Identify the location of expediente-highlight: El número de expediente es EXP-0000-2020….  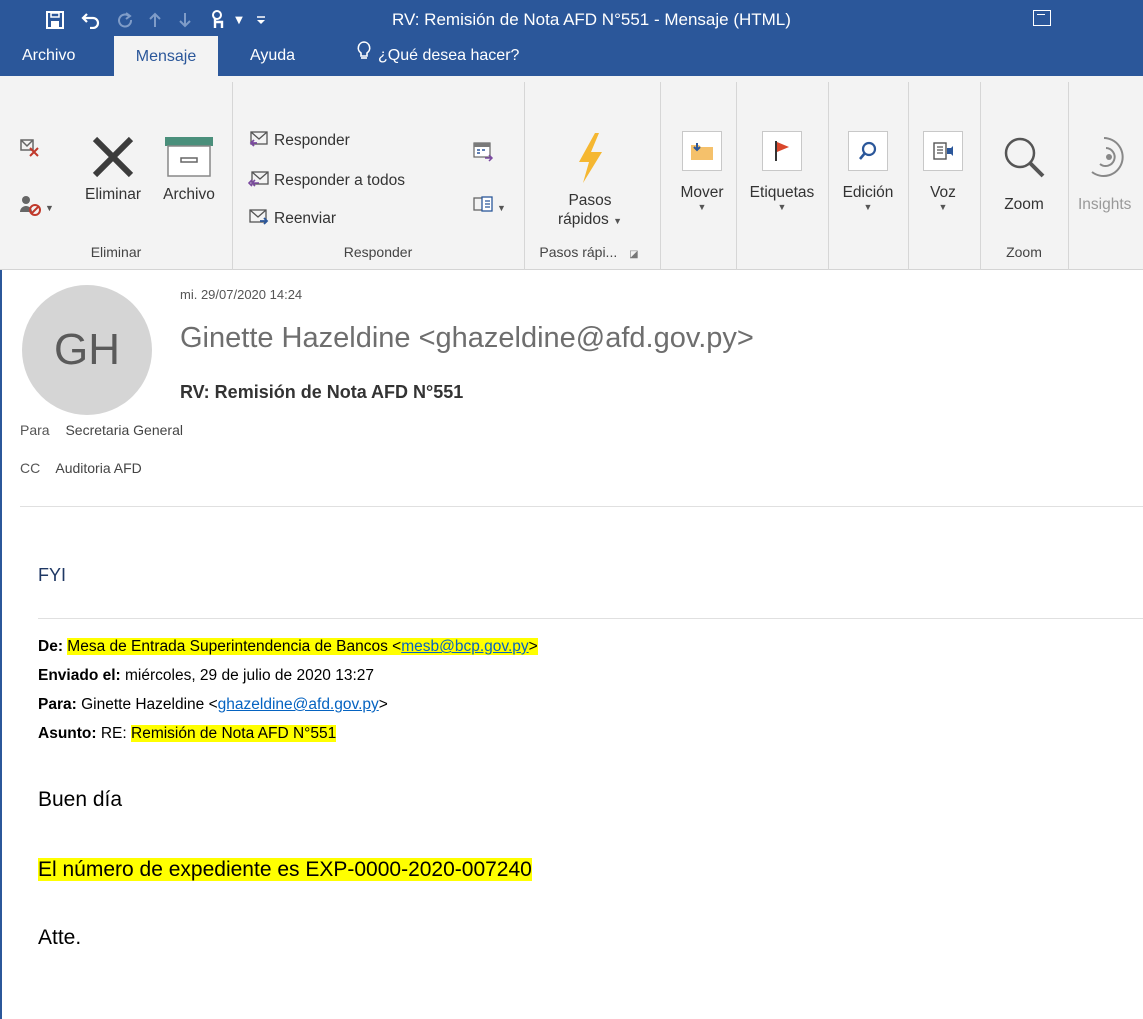
(285, 869).